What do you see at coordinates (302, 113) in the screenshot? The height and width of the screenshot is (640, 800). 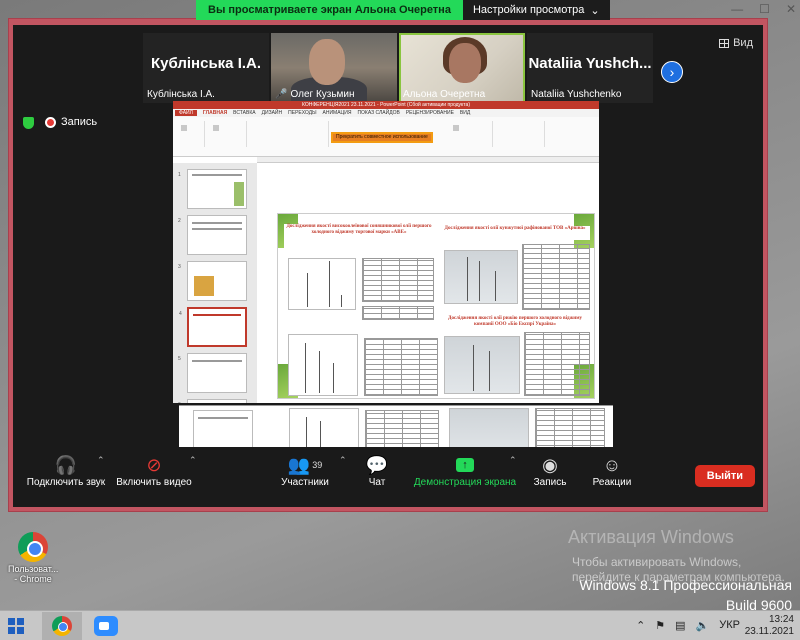 I see `ppt-tab-transitions: ПЕРЕХОДЫ` at bounding box center [302, 113].